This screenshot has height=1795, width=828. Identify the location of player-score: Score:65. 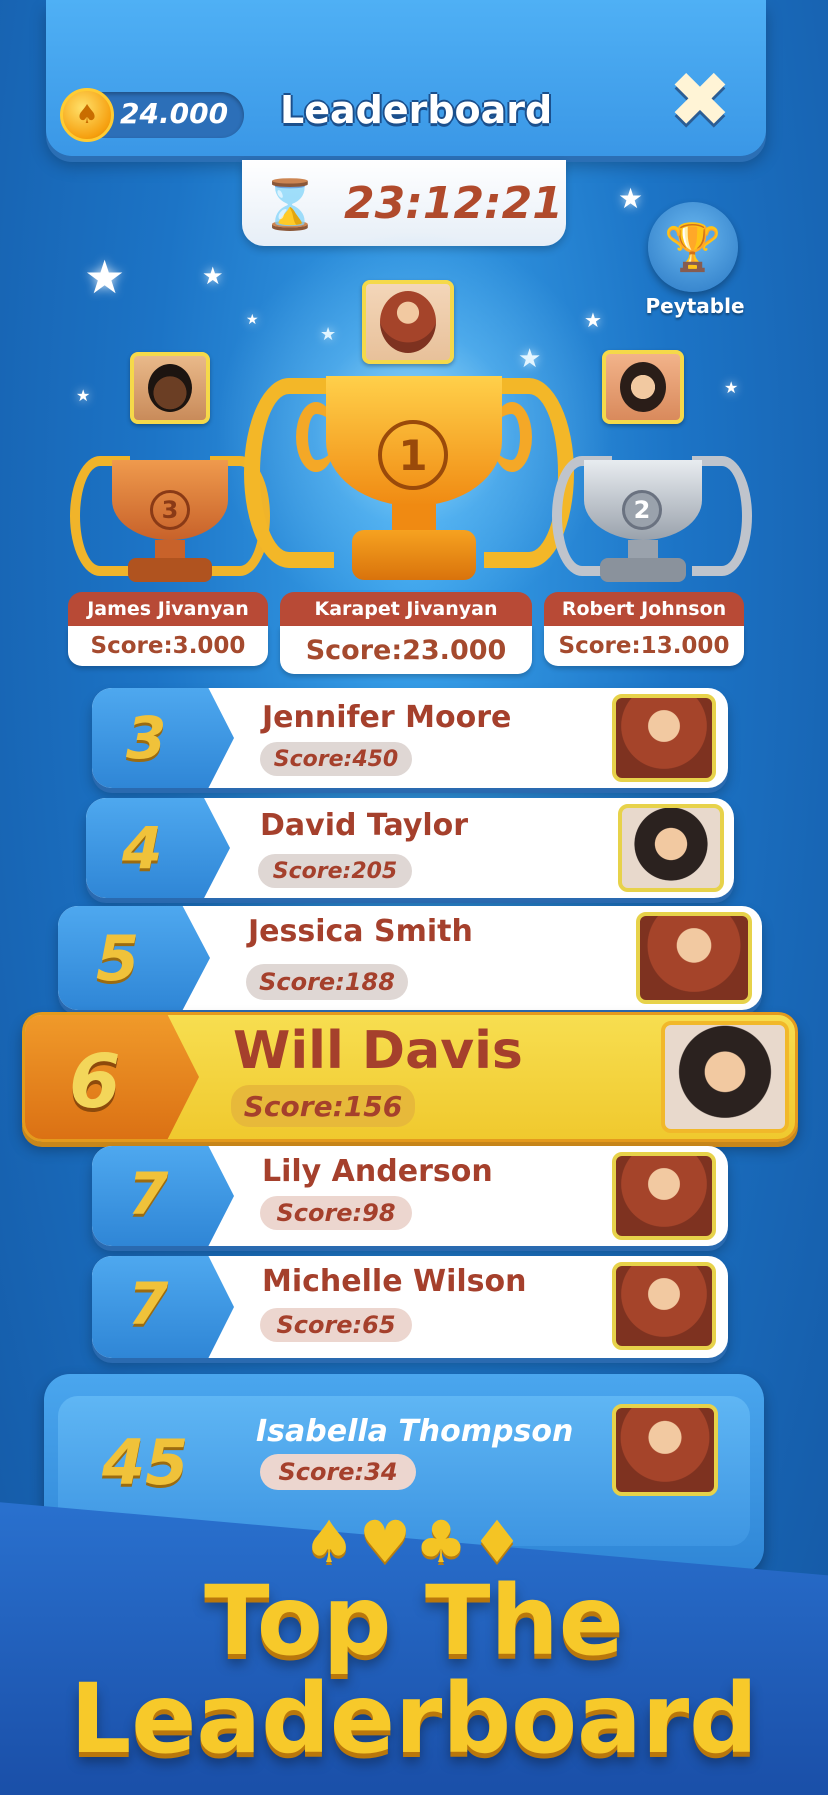
(336, 1325).